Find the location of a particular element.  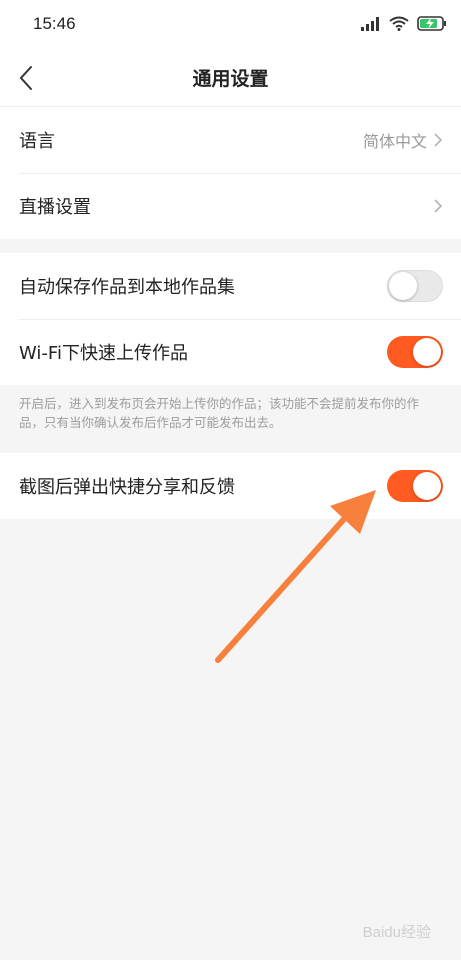

language-right: 简体中文 is located at coordinates (403, 140).